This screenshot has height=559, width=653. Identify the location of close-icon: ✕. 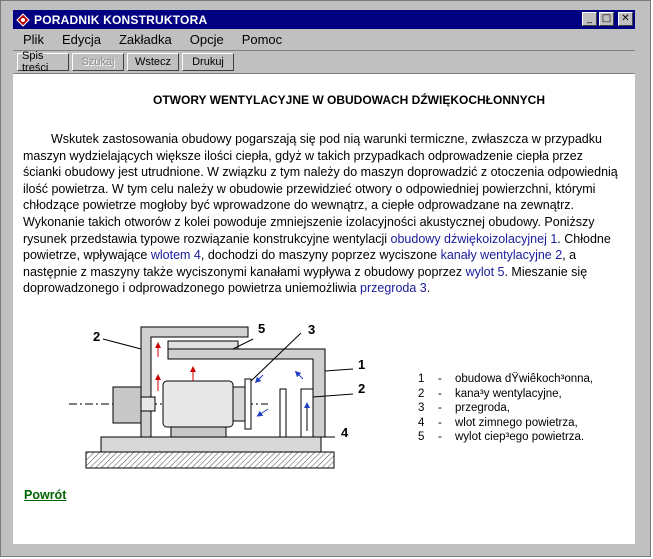
(625, 18).